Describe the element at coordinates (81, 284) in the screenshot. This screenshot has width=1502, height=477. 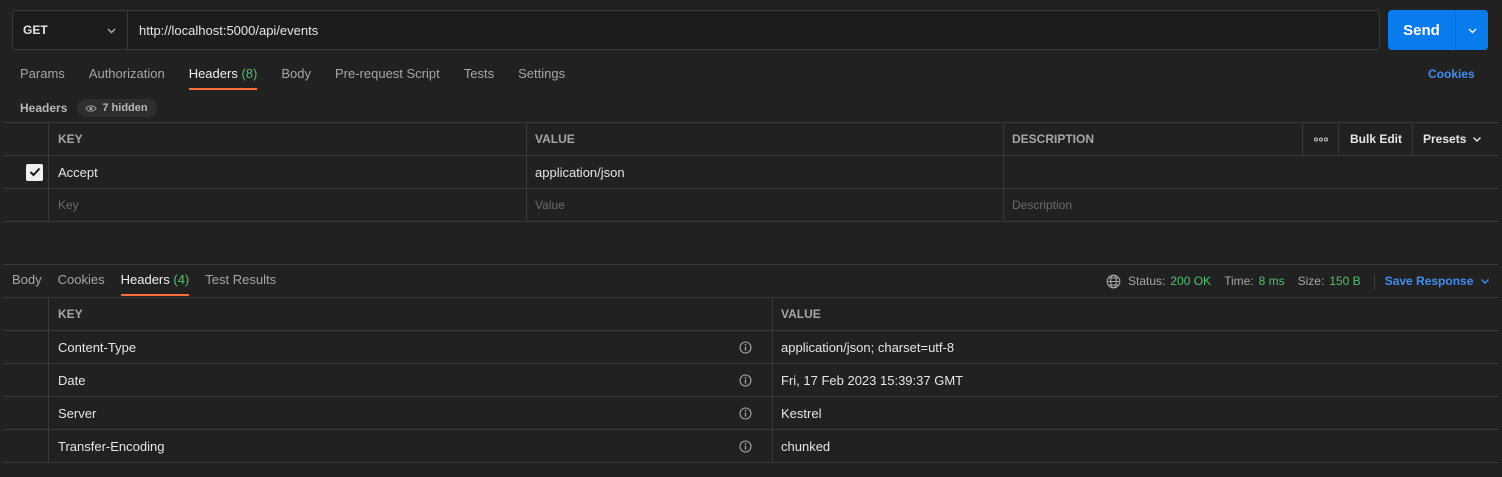
I see `tab-response-cookies: Cookies` at that location.